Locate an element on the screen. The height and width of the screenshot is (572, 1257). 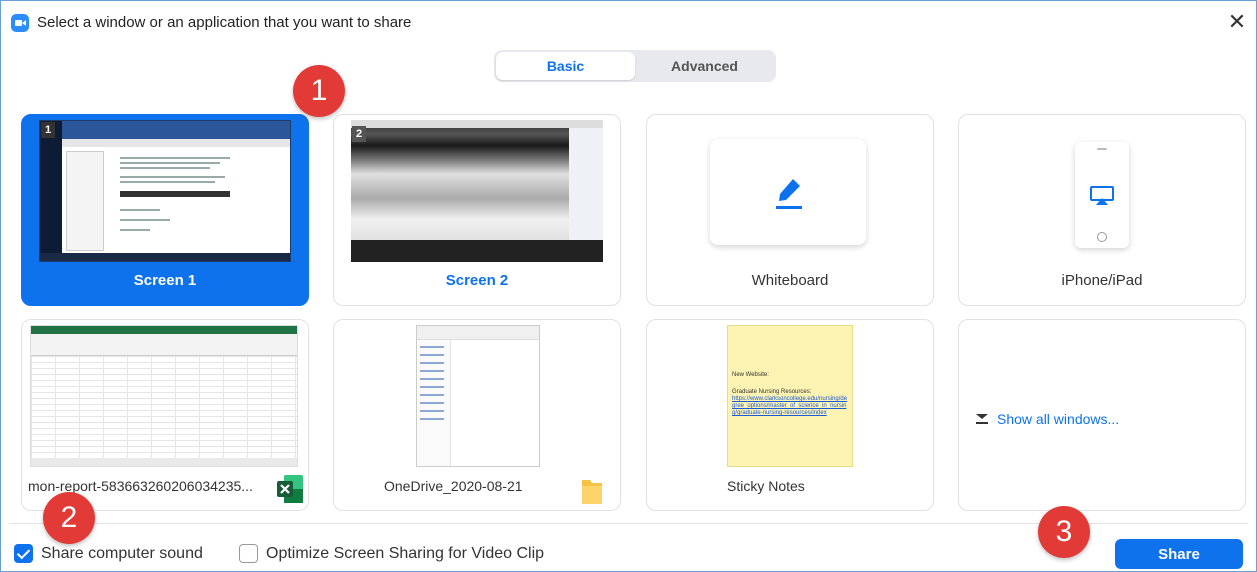
callout-1: 1 is located at coordinates (319, 91).